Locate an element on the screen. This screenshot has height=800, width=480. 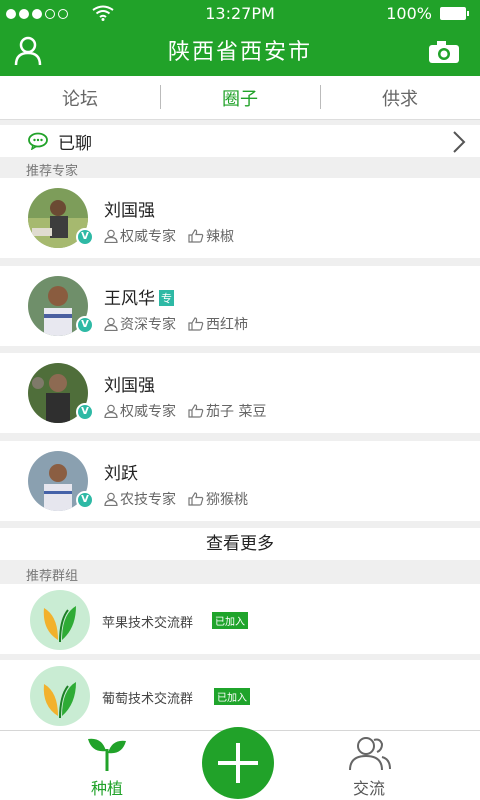
expert-card: V 王风华专 资深专家 西红柿 is located at coordinates (240, 306).